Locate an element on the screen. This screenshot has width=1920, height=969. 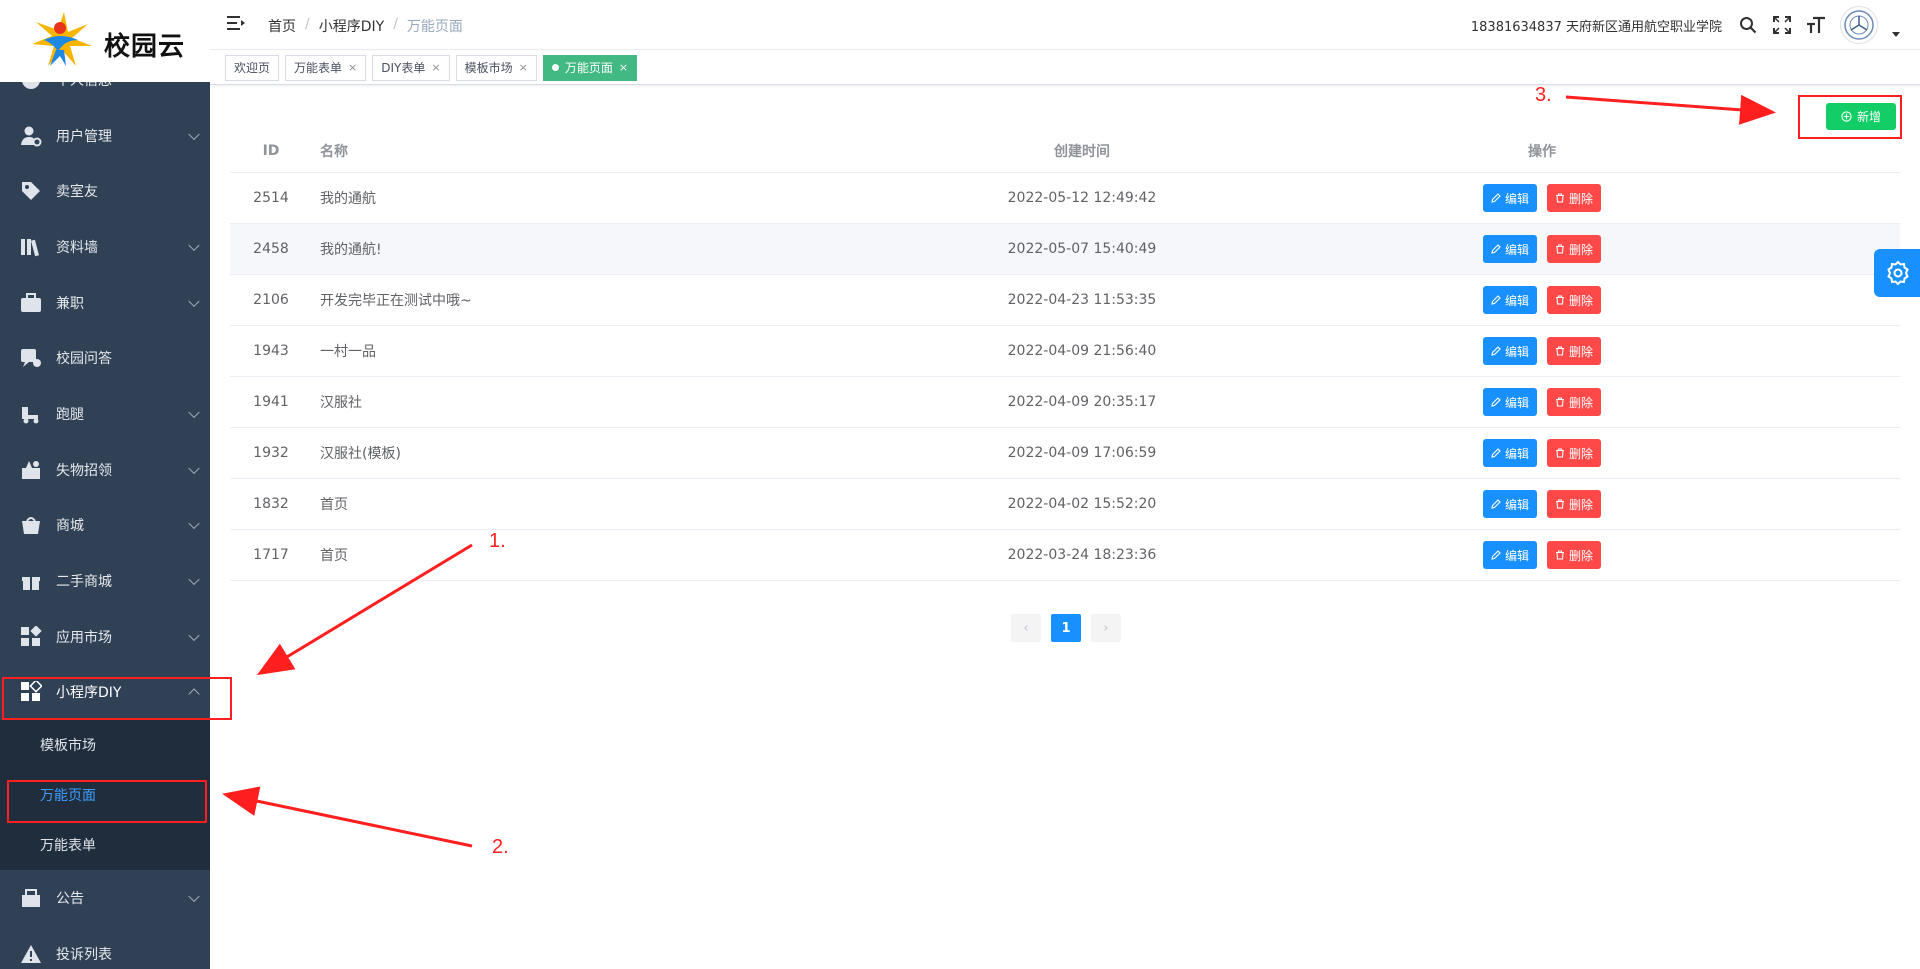
sidebar-item-miniprogram-diy: 小程序DIY is located at coordinates (105, 693).